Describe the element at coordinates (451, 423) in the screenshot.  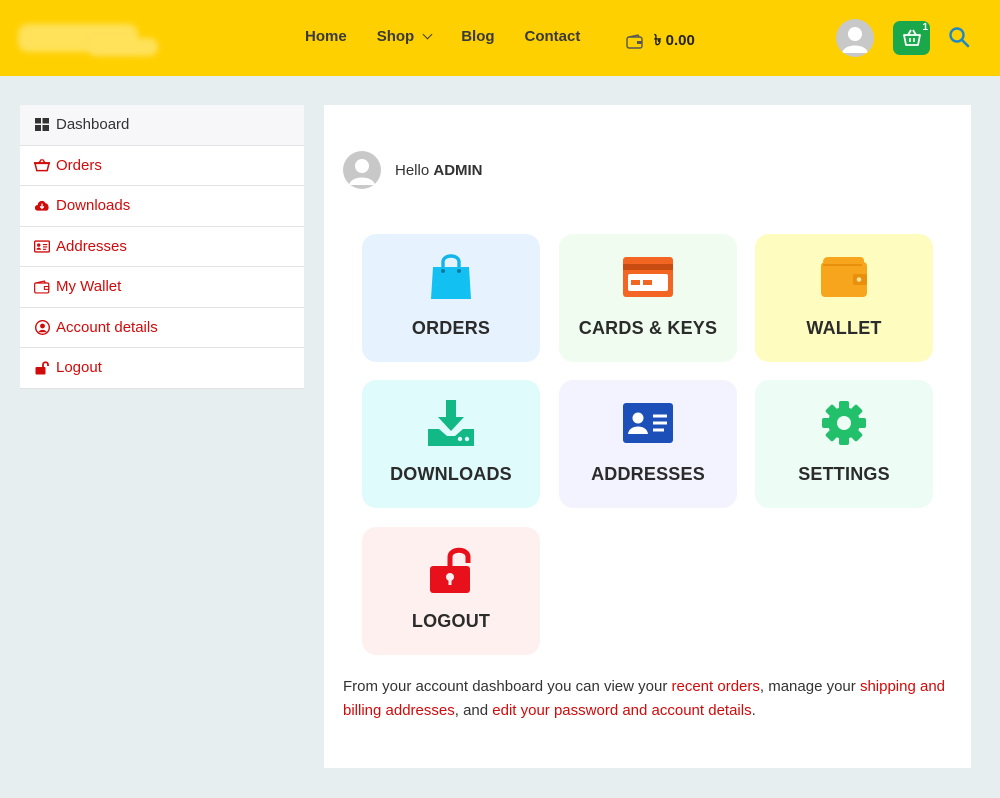
I see `download-icon` at that location.